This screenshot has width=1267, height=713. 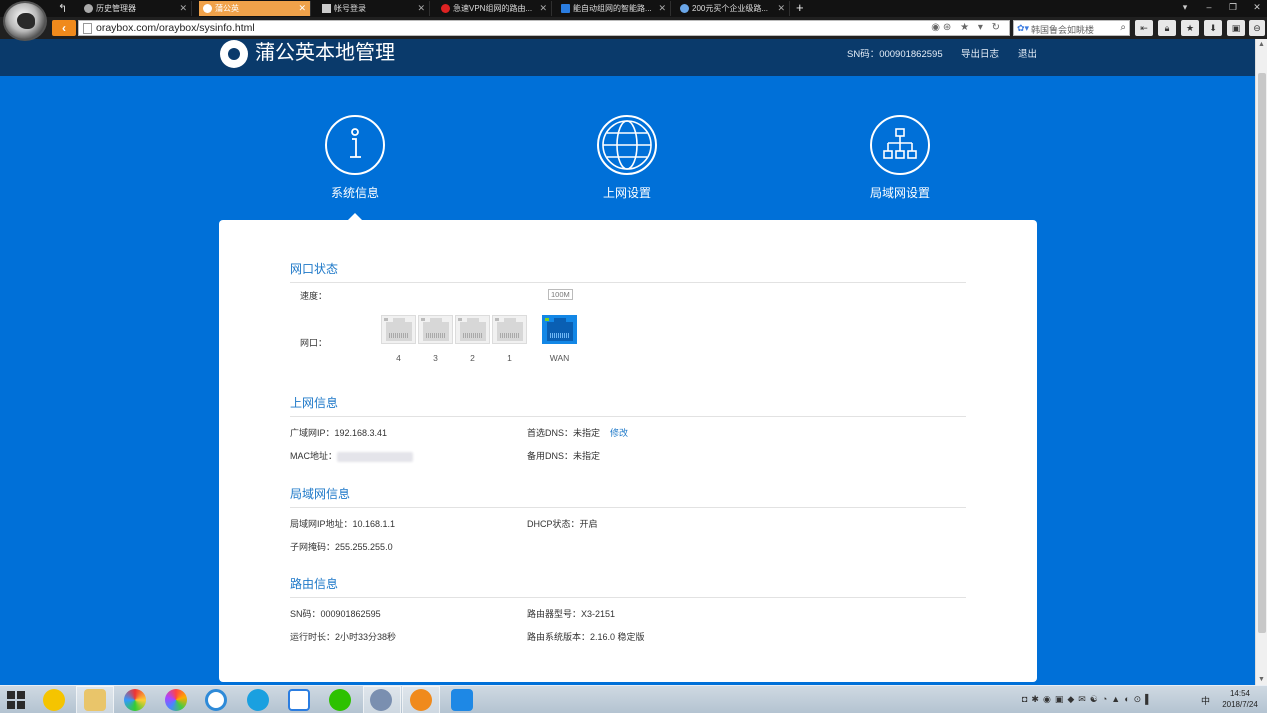 I want to click on primary-dns-field: 首选DNS：未指定 修改, so click(x=577, y=432).